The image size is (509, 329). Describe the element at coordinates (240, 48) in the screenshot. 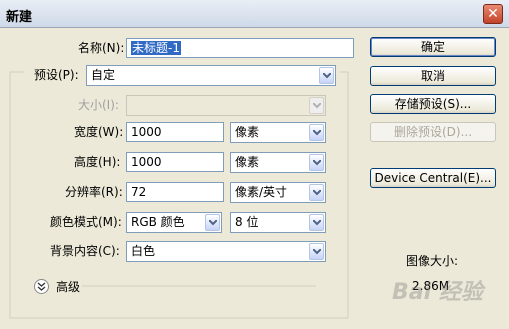

I see `name-input: 未标题-1` at that location.